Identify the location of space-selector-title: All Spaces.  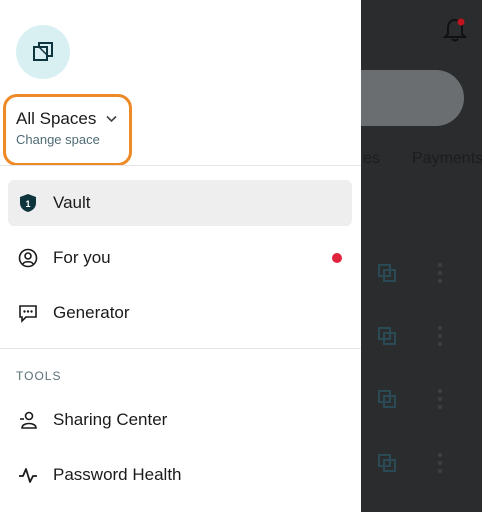
(56, 118).